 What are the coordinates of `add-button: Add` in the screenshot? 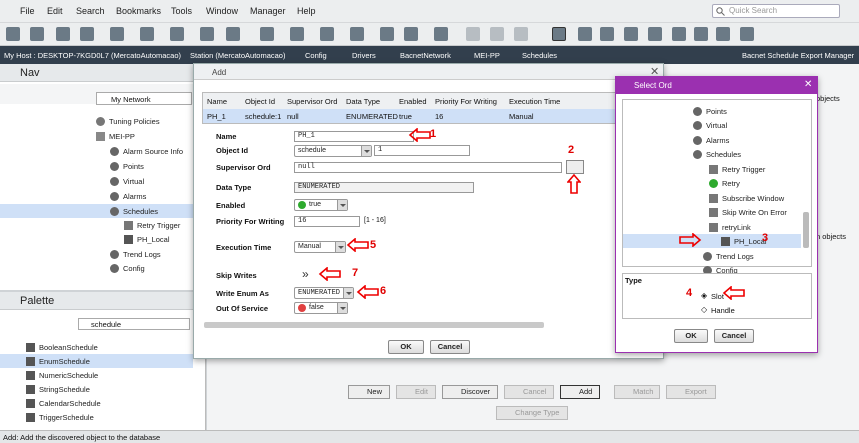 It's located at (580, 392).